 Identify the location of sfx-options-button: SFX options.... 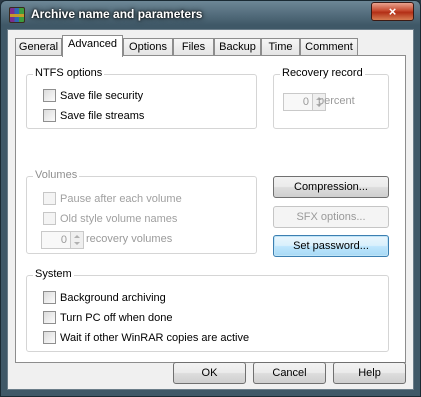
(331, 217).